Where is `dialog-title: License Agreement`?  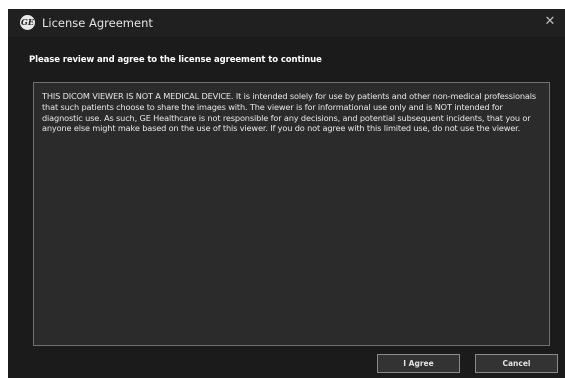
dialog-title: License Agreement is located at coordinates (97, 23).